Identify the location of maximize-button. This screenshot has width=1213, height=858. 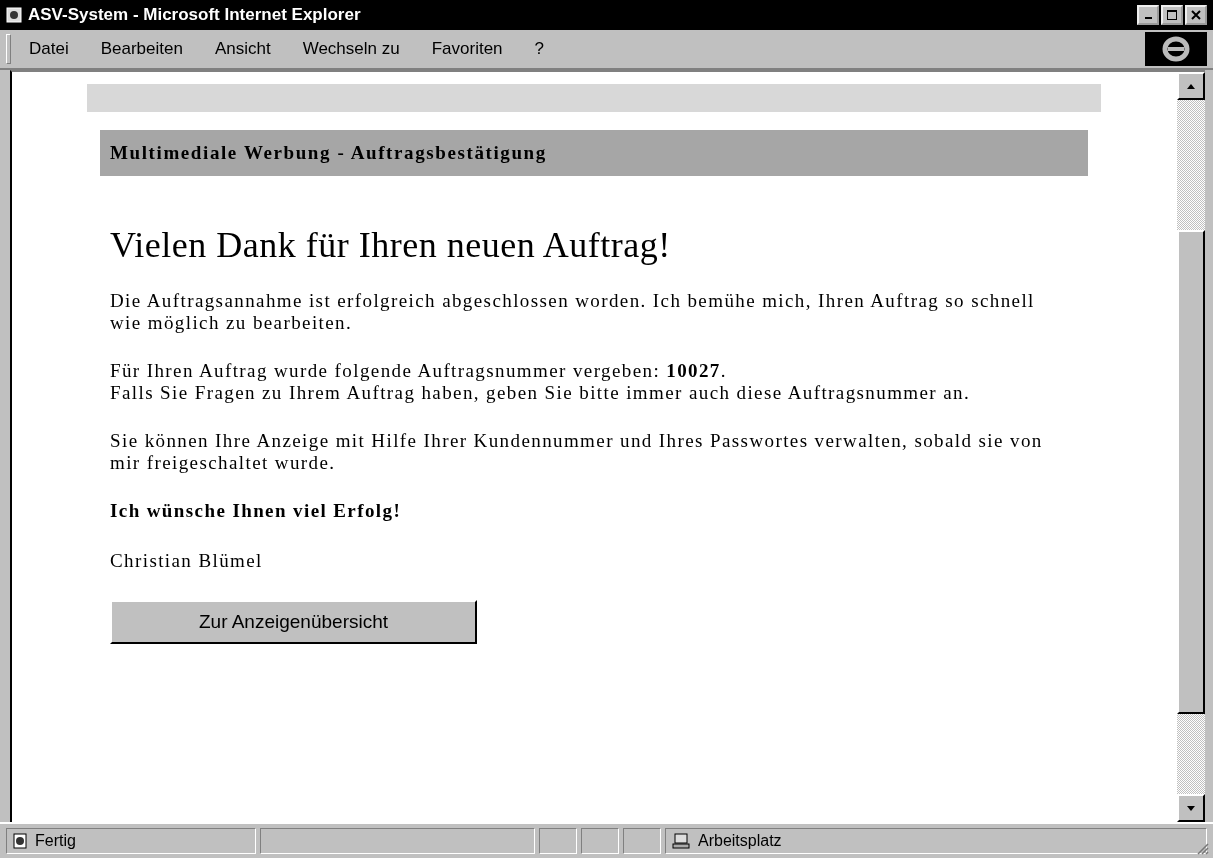
(1172, 15).